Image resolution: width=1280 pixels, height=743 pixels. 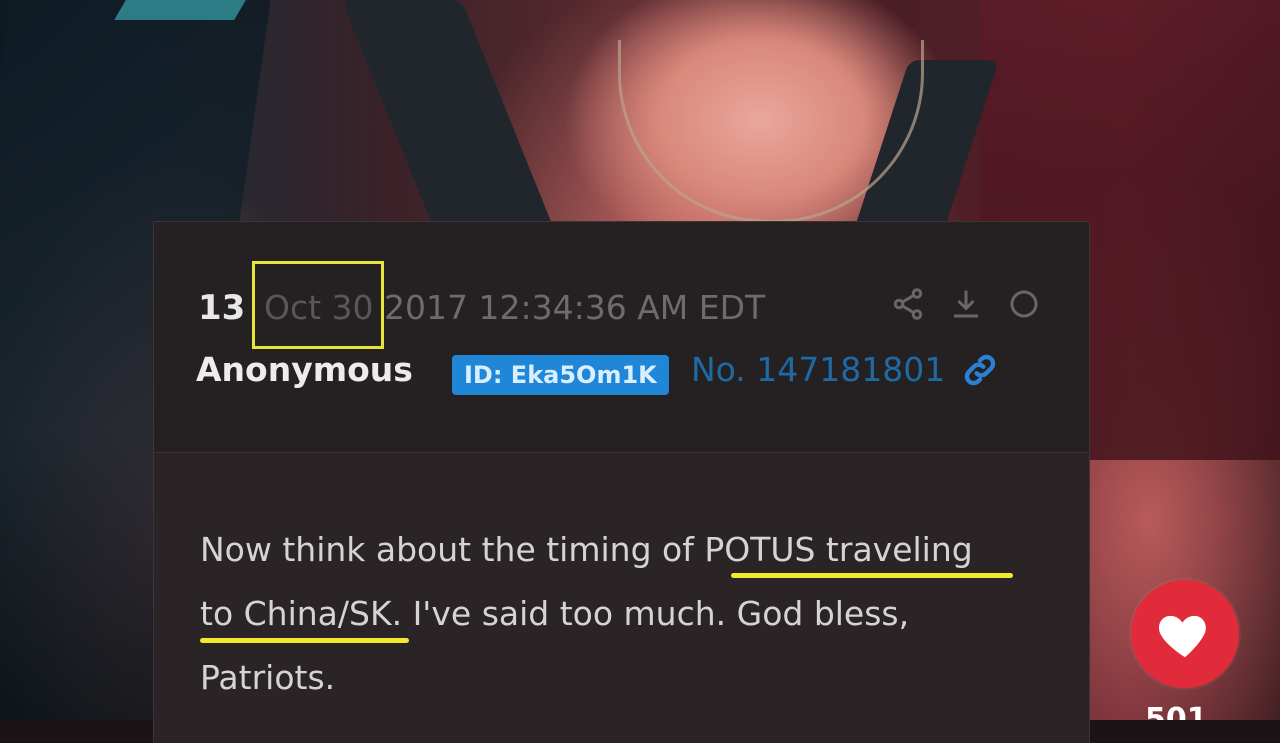 What do you see at coordinates (560, 375) in the screenshot?
I see `poster-id-badge: ID: Eka5Om1K` at bounding box center [560, 375].